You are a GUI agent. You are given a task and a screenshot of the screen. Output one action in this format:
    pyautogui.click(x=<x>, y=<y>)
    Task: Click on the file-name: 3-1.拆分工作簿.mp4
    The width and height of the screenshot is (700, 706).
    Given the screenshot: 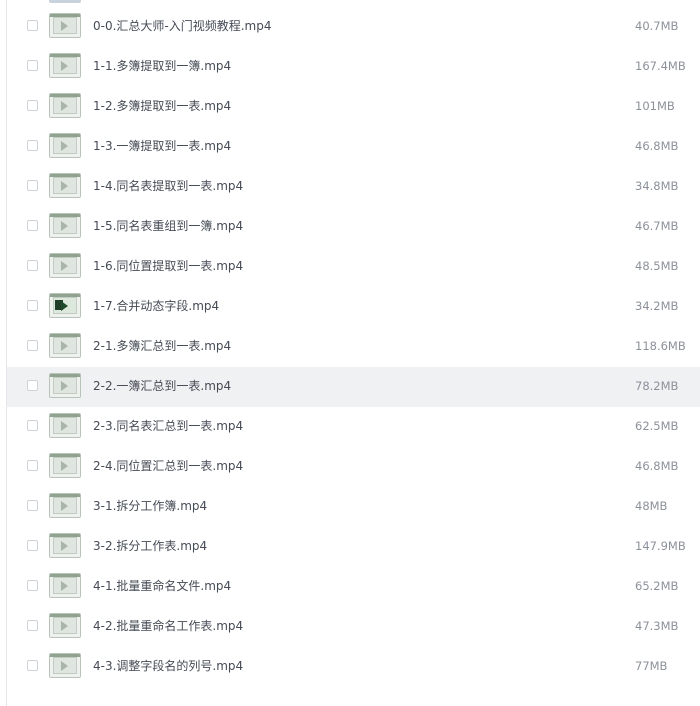 What is the action you would take?
    pyautogui.click(x=150, y=506)
    